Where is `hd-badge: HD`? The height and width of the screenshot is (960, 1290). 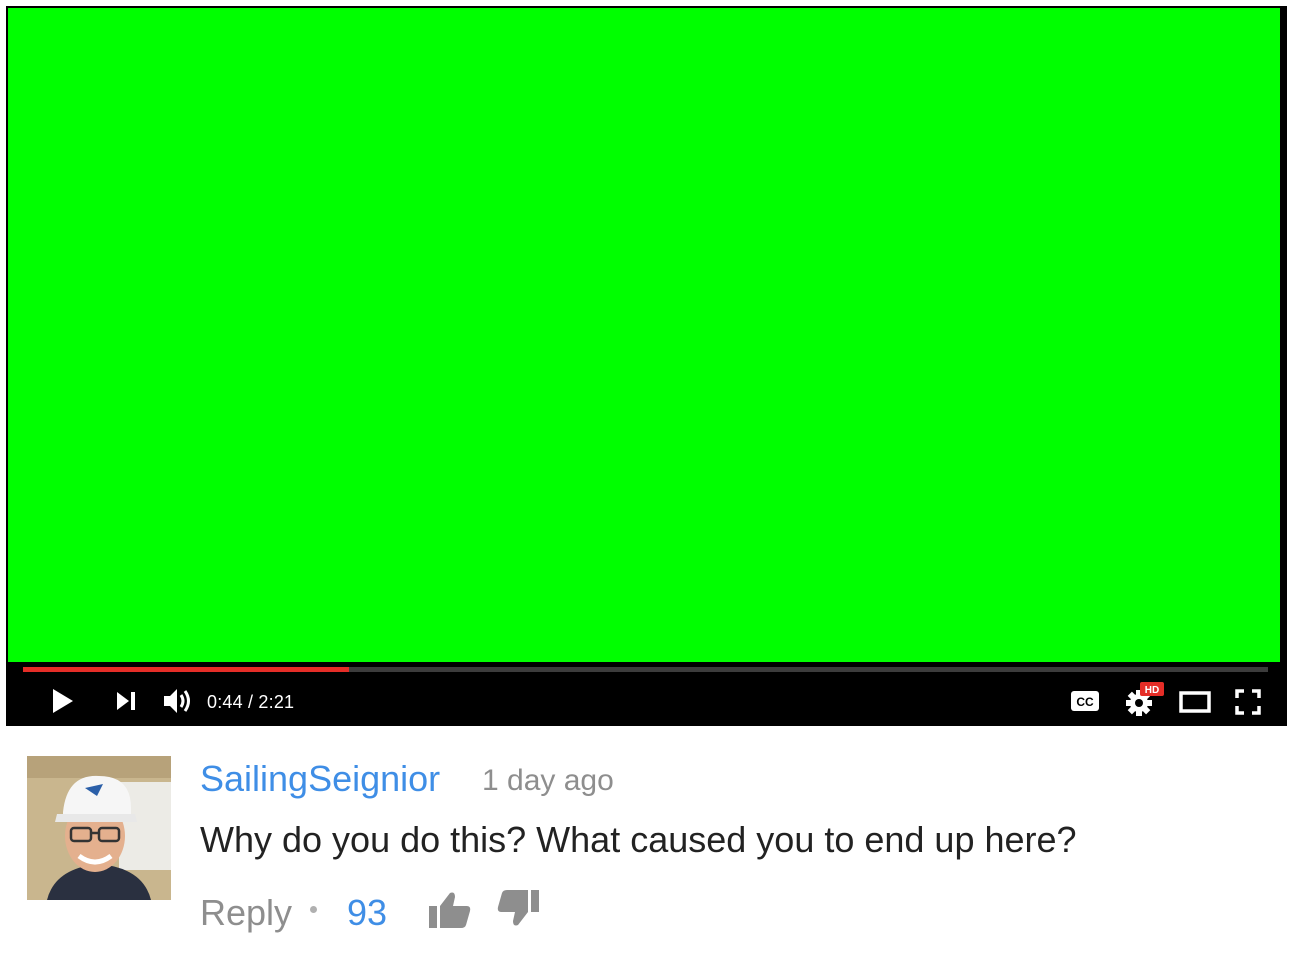
hd-badge: HD is located at coordinates (1152, 689).